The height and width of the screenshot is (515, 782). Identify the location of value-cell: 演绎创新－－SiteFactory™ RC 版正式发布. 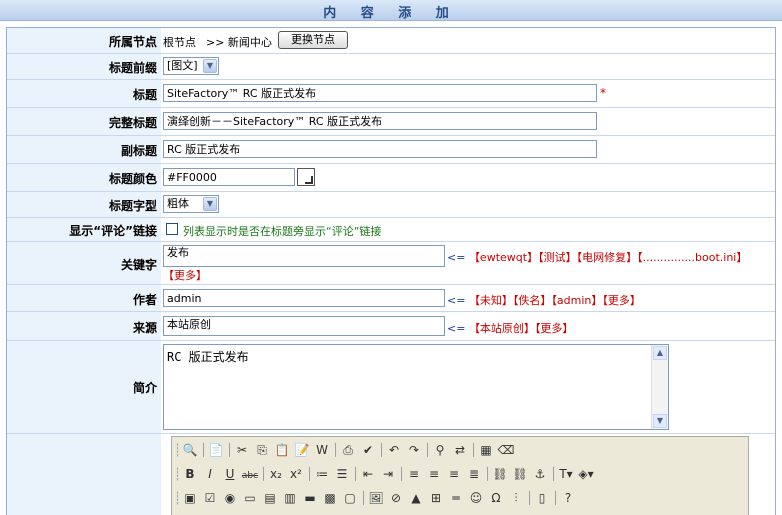
(468, 121).